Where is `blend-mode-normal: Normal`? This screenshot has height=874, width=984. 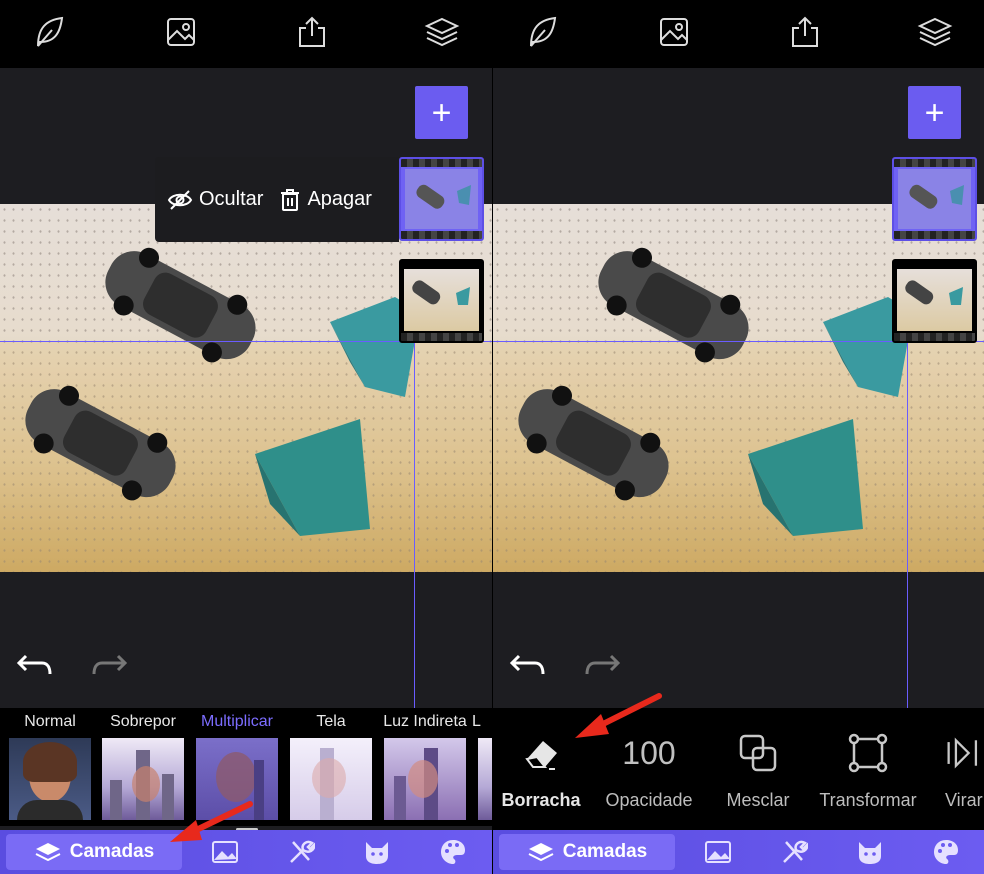 blend-mode-normal: Normal is located at coordinates (50, 767).